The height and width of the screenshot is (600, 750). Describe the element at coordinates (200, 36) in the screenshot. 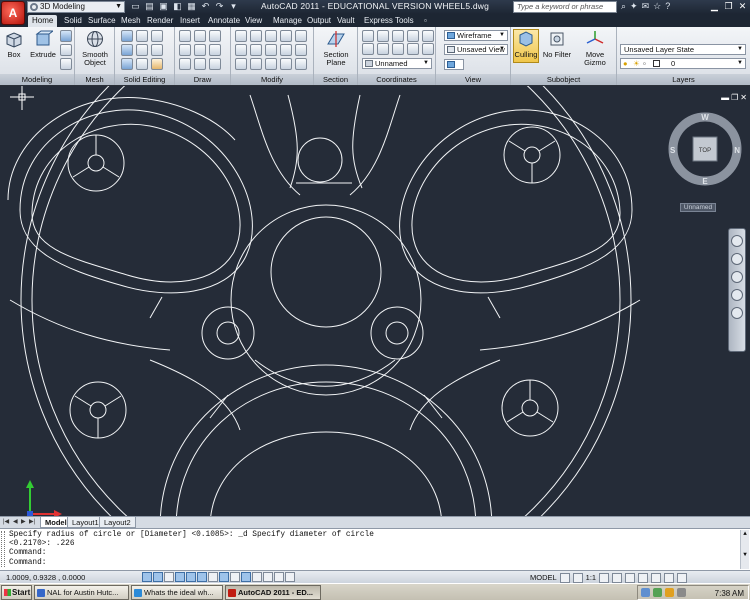

I see `polyline-icon` at that location.